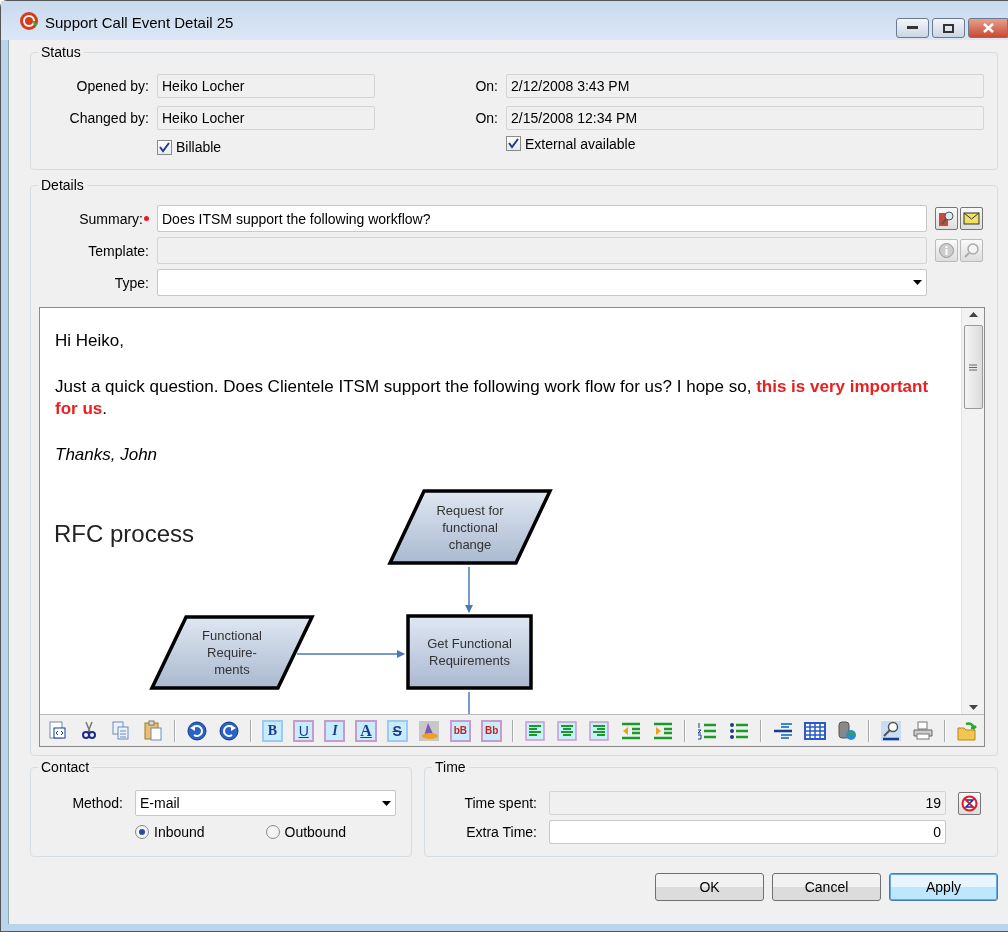 The image size is (1008, 932). I want to click on find-replace-icon, so click(891, 730).